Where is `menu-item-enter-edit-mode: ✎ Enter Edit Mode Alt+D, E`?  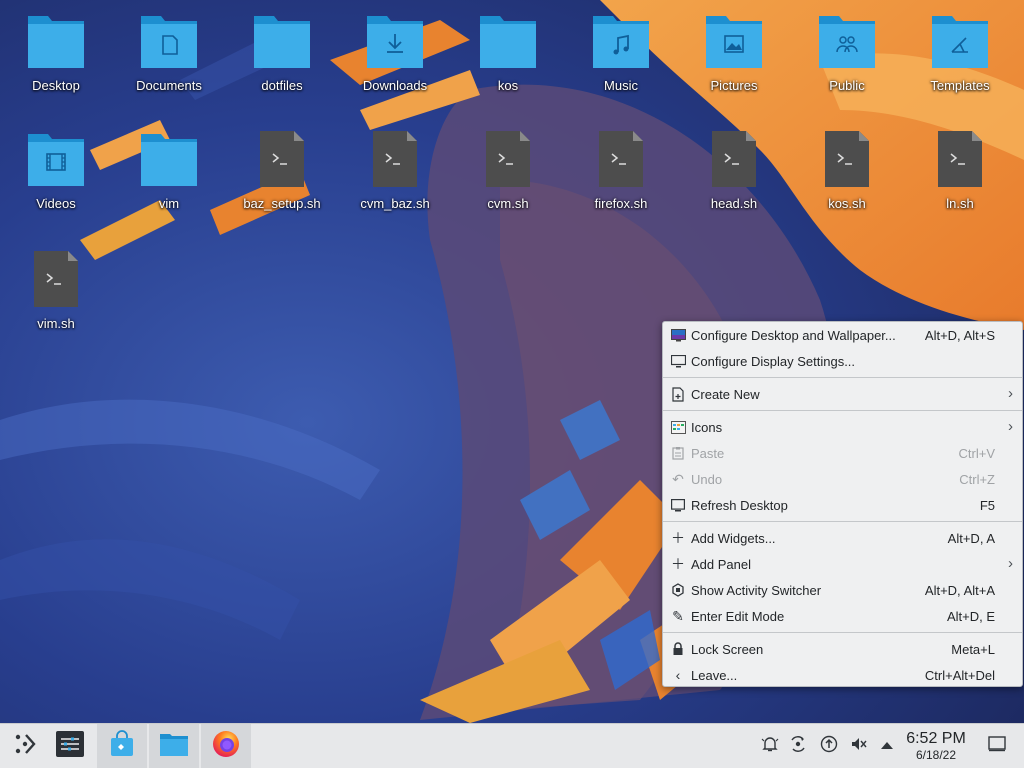
menu-item-enter-edit-mode: ✎ Enter Edit Mode Alt+D, E is located at coordinates (842, 616).